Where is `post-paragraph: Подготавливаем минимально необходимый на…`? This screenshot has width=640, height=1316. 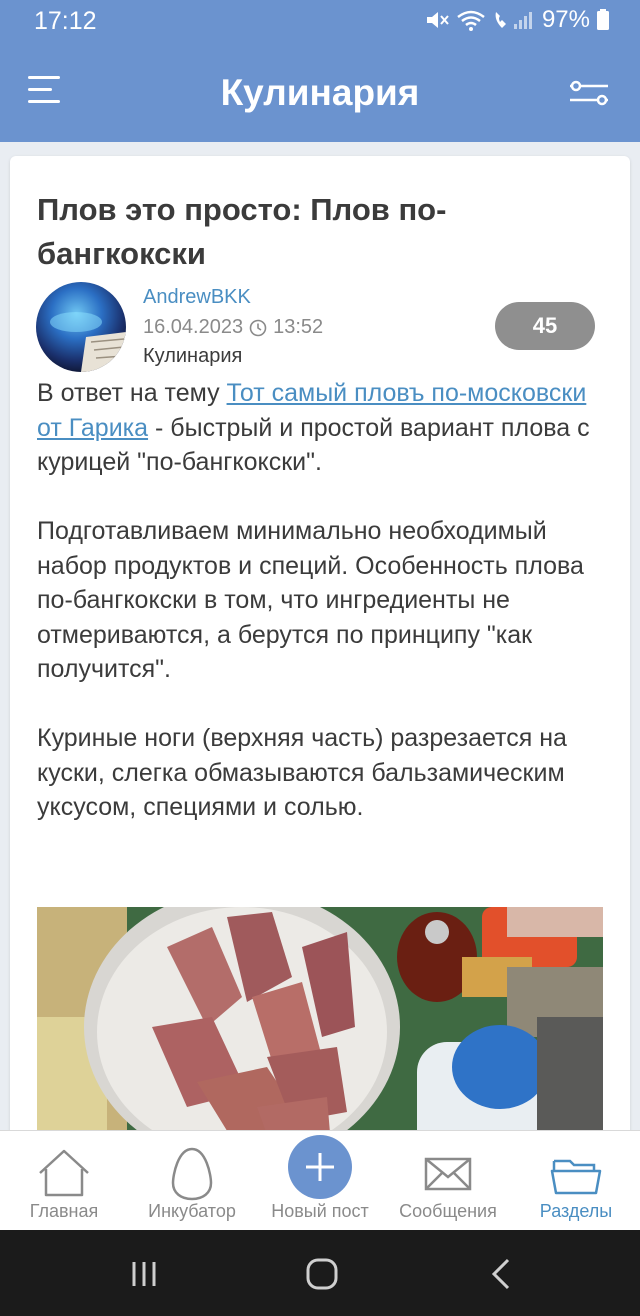
post-paragraph: Подготавливаем минимально необходимый на… is located at coordinates (310, 600).